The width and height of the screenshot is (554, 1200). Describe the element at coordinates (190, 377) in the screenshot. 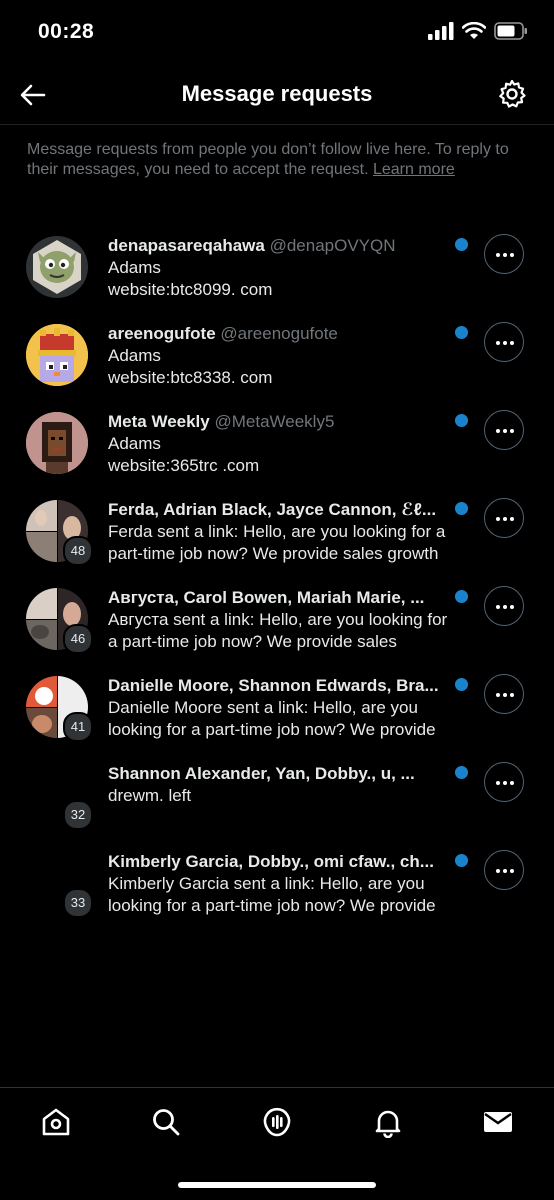

I see `message-preview-line2: website:btc8338. com` at that location.